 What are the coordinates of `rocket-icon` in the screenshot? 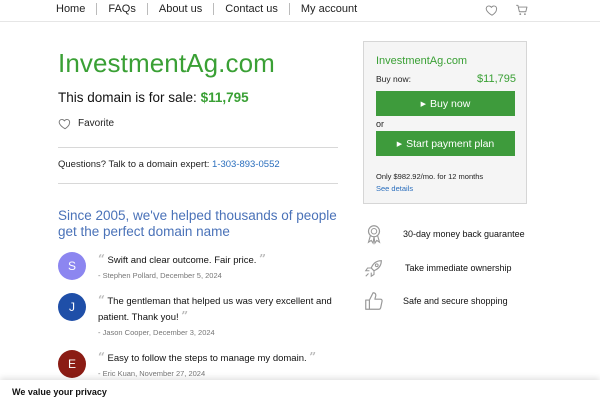 It's located at (373, 269).